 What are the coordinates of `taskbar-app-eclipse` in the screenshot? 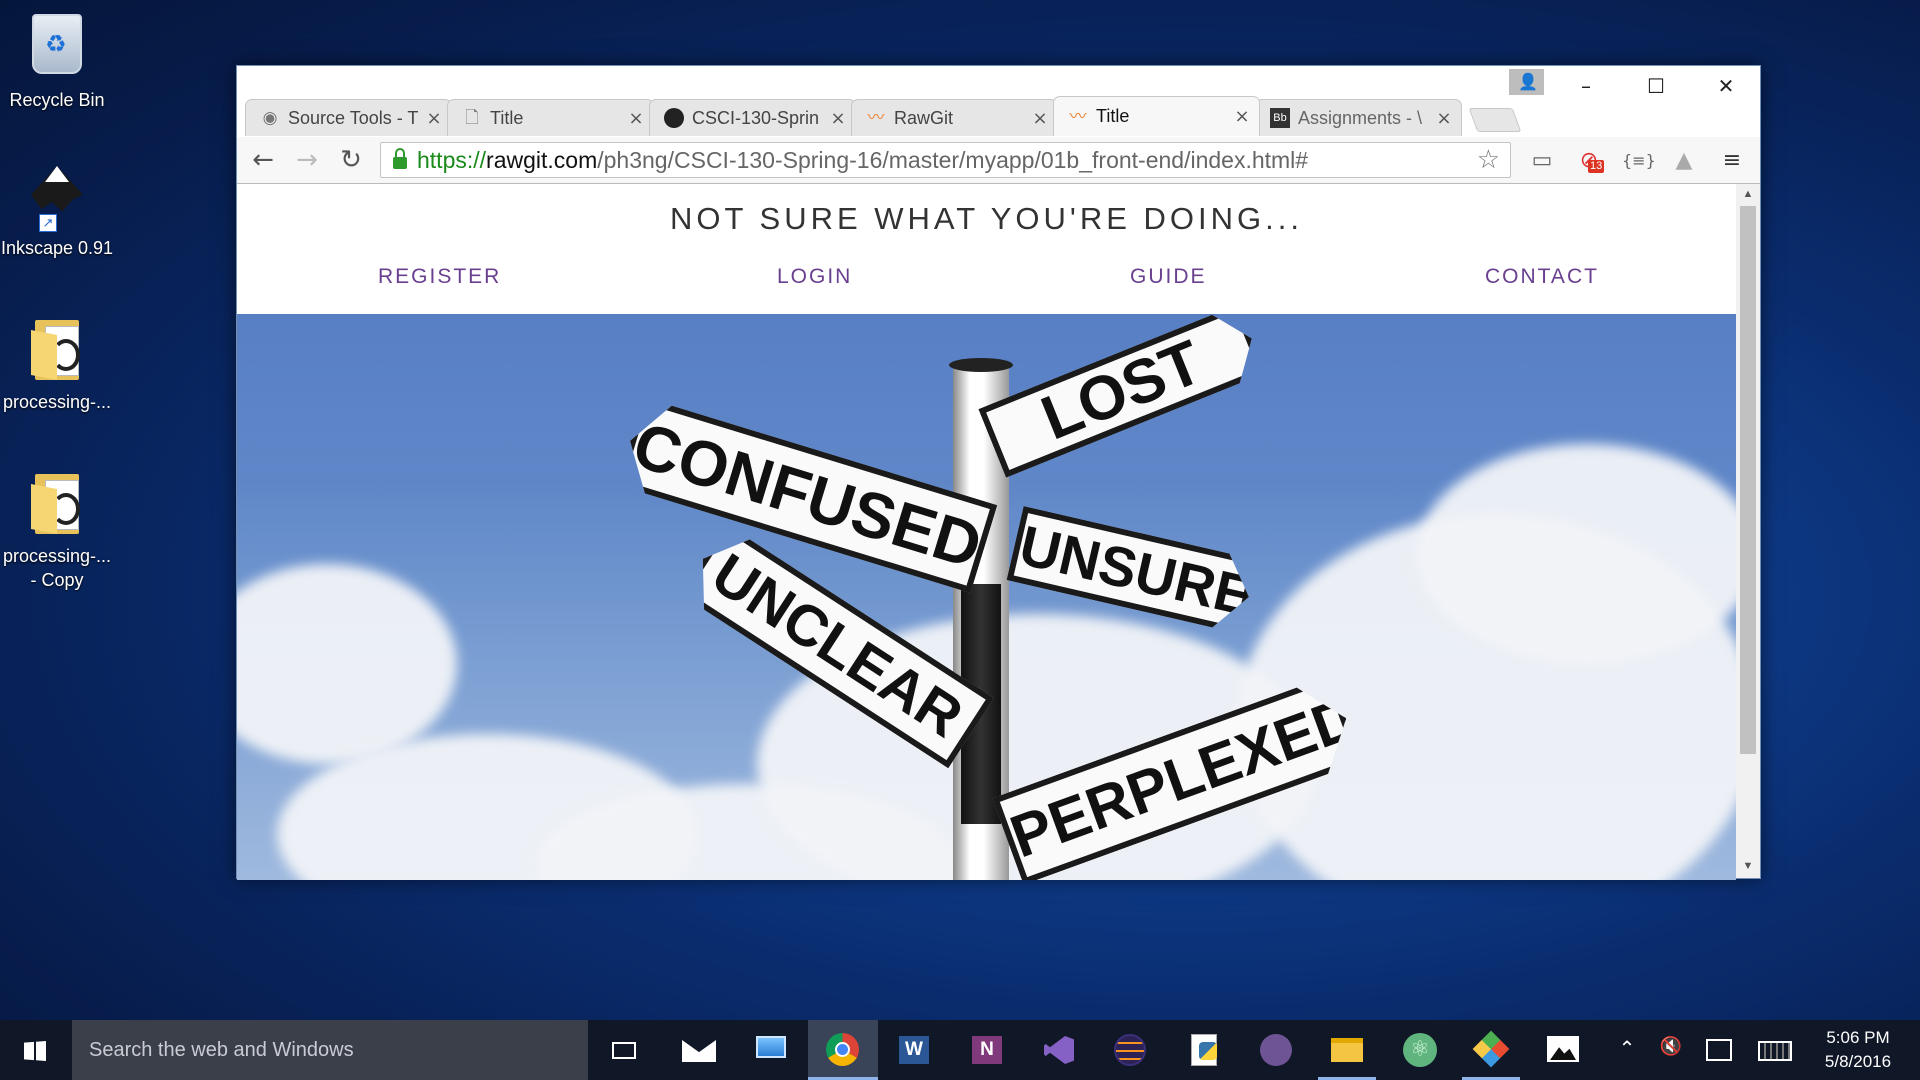 It's located at (1130, 1050).